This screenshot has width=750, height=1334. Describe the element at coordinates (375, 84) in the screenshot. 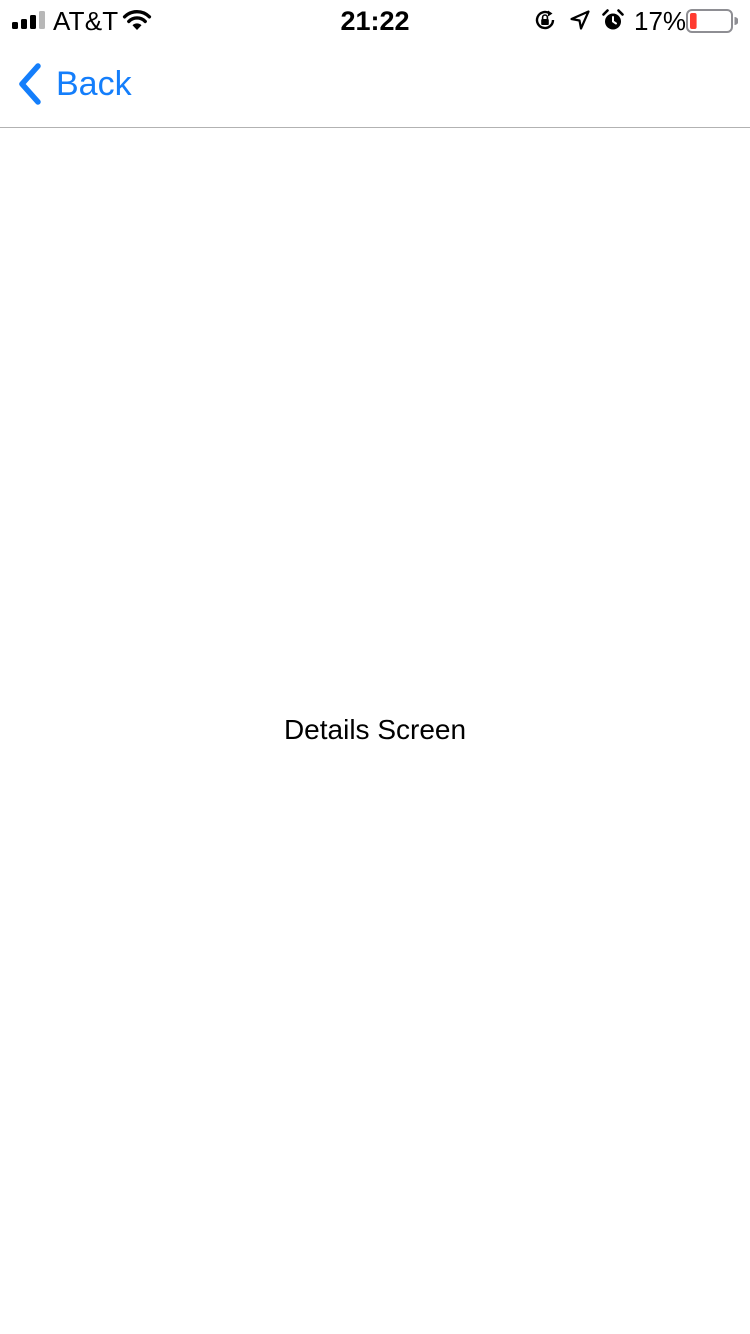

I see `navigation-bar: Back` at that location.